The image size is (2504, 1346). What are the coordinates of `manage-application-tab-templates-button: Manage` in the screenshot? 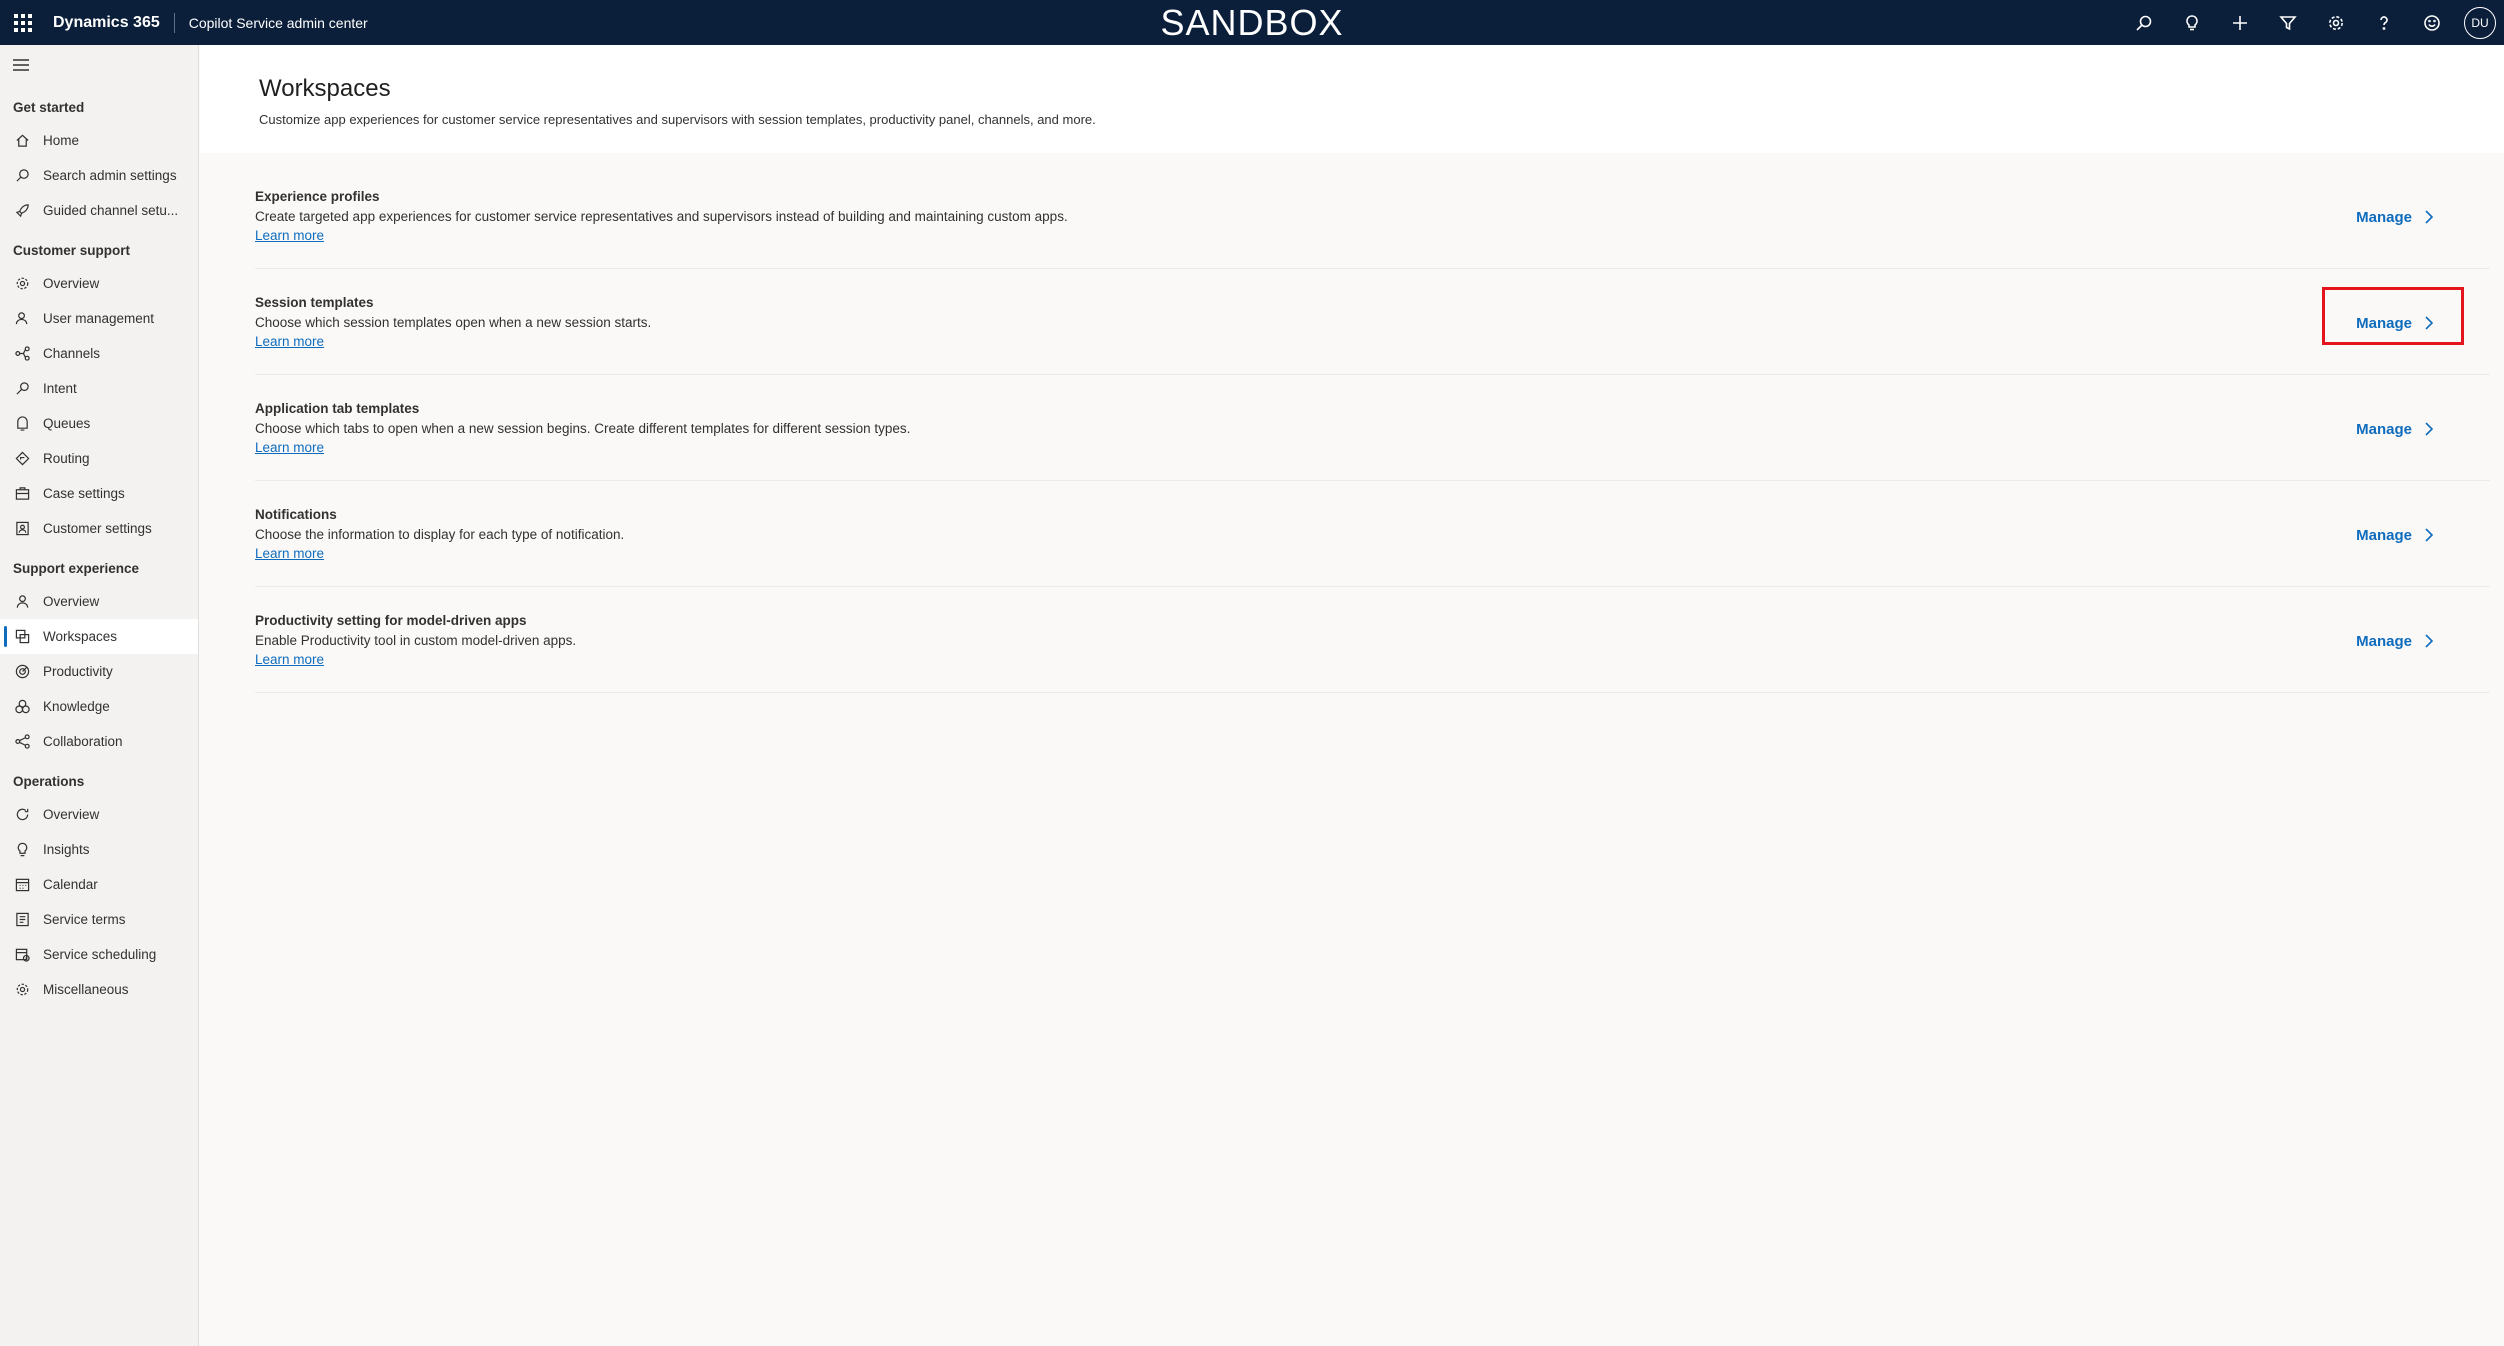 It's located at (2395, 429).